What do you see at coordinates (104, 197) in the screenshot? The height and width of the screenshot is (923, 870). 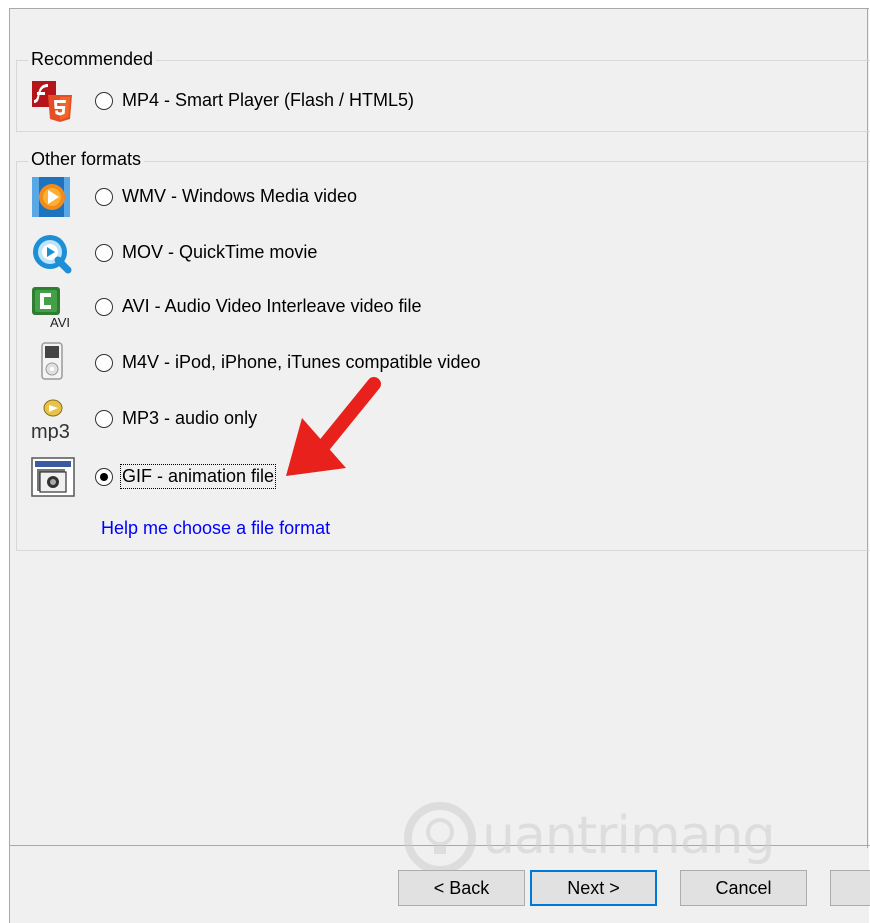 I see `wmv-radio` at bounding box center [104, 197].